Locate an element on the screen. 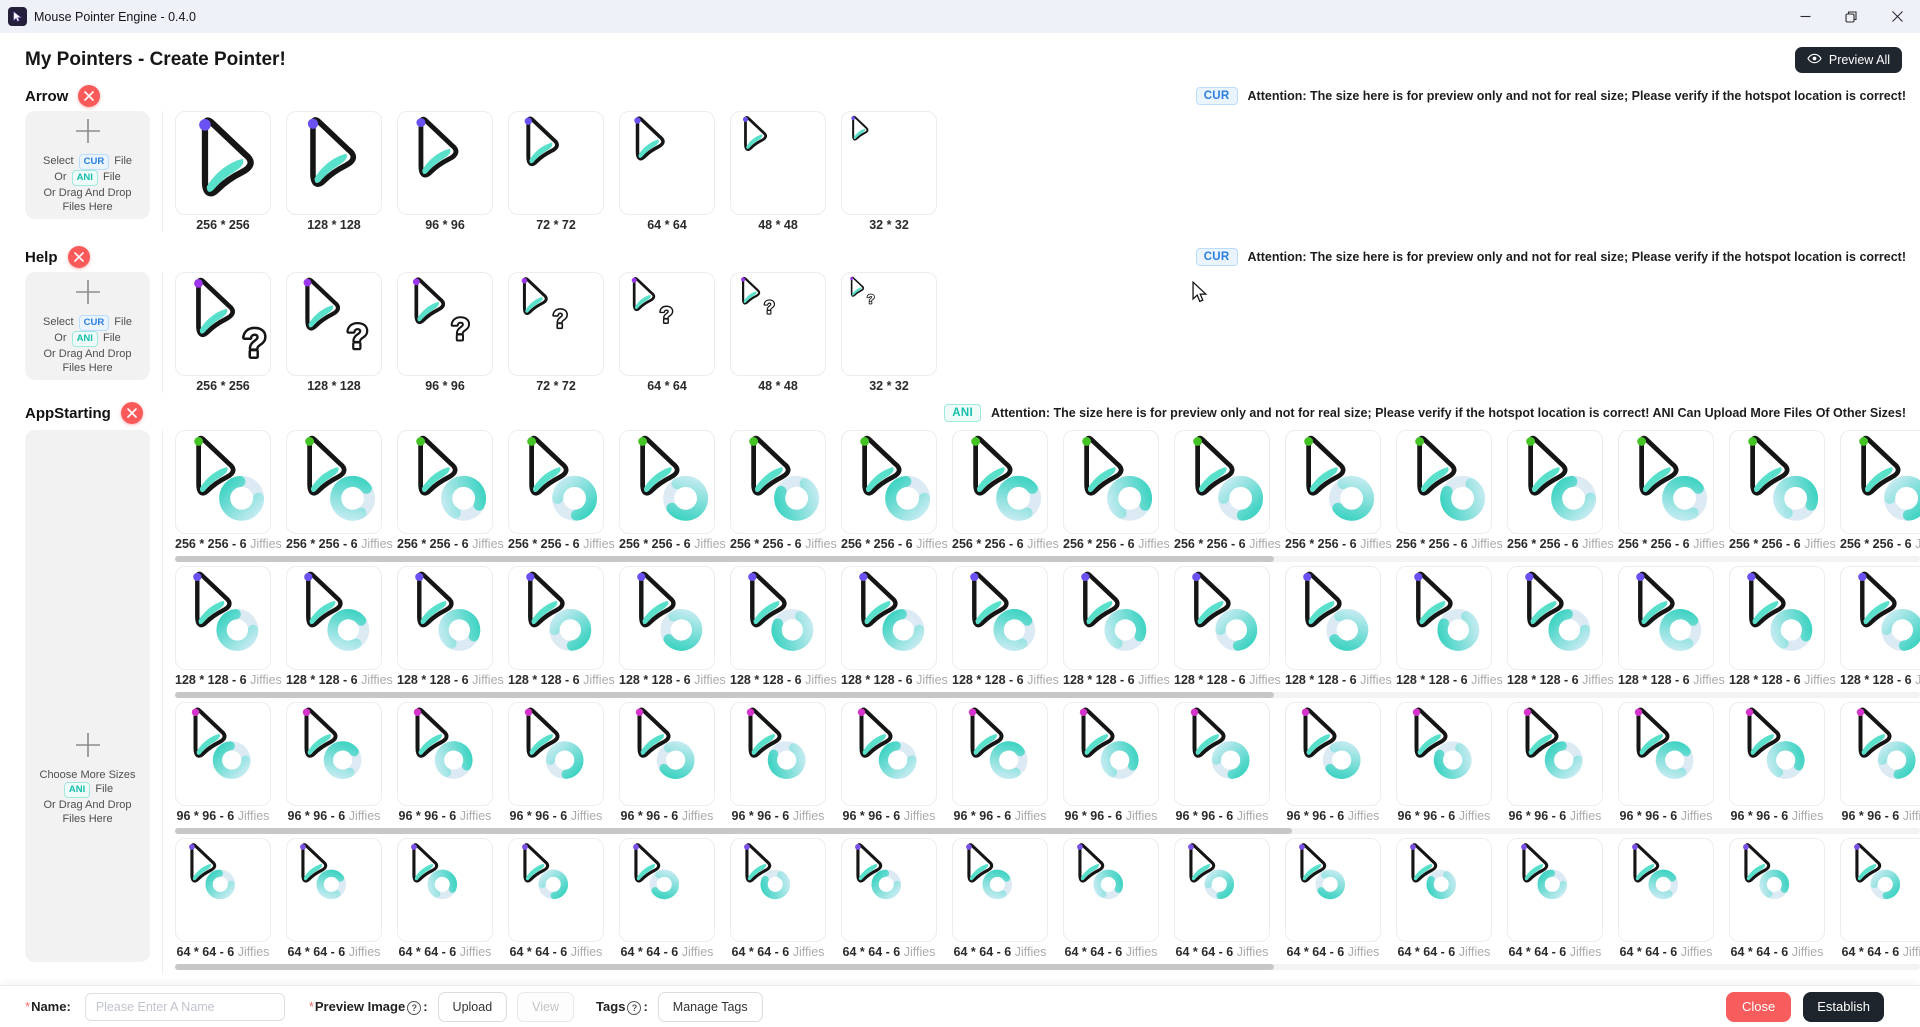  close-window-icon is located at coordinates (1897, 16).